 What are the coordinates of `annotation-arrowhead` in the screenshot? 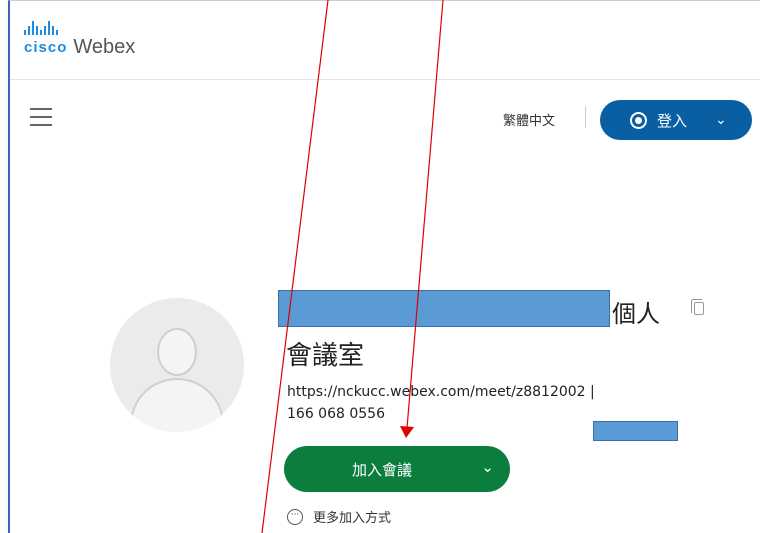 It's located at (407, 432).